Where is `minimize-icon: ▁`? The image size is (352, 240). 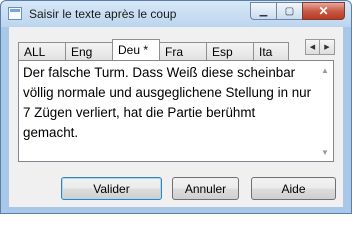
minimize-icon: ▁ is located at coordinates (263, 11).